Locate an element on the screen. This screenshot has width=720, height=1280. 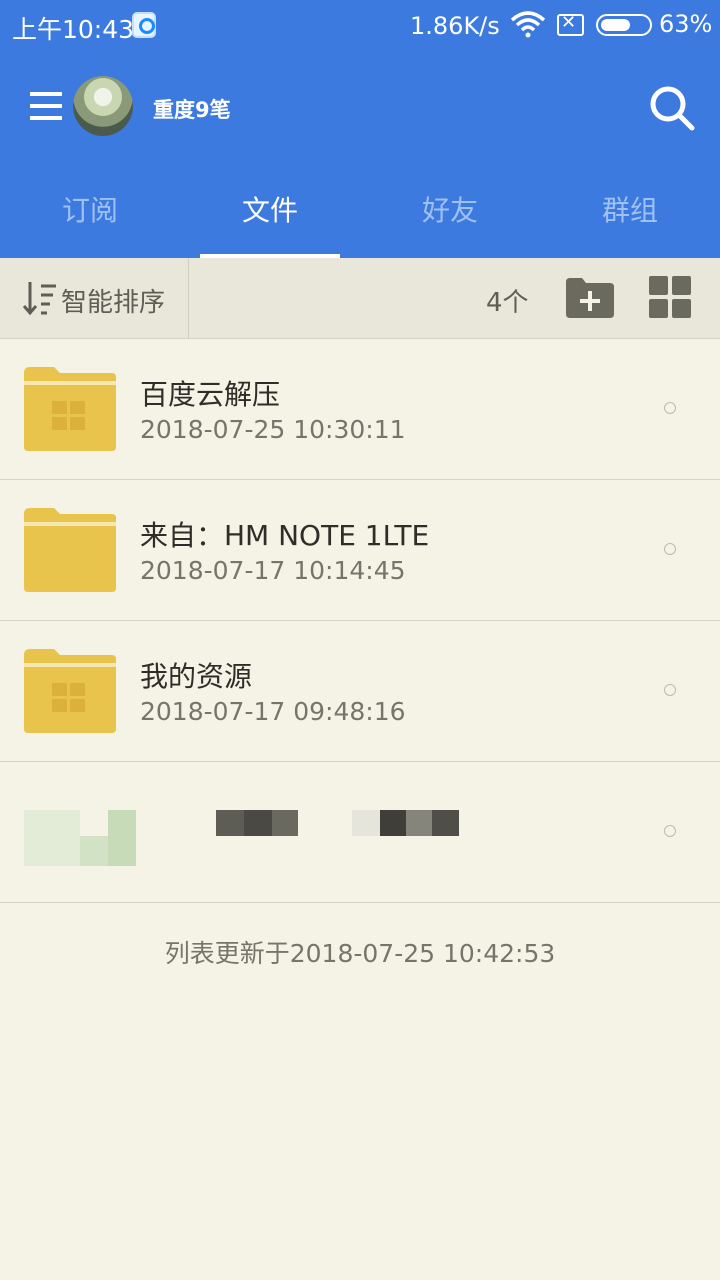
pixelated-content is located at coordinates (244, 838).